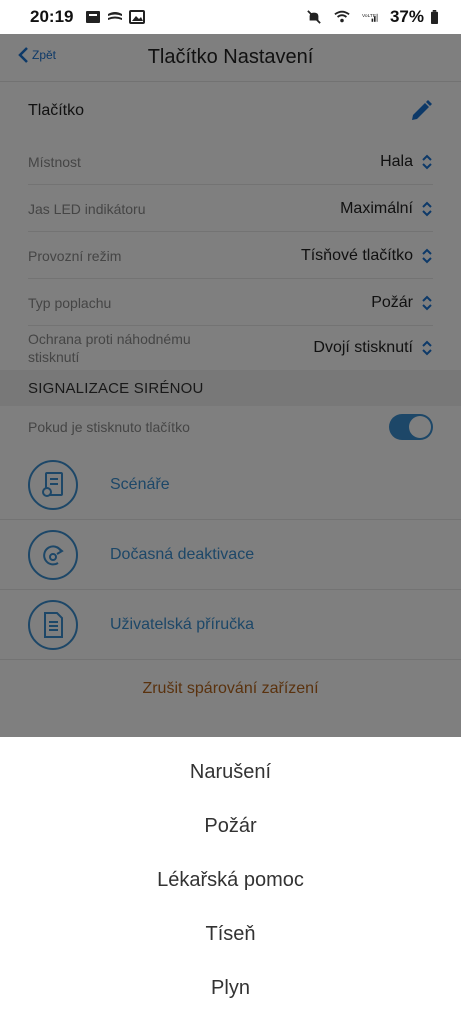 This screenshot has width=461, height=1024. I want to click on picker-option: Požár, so click(230, 826).